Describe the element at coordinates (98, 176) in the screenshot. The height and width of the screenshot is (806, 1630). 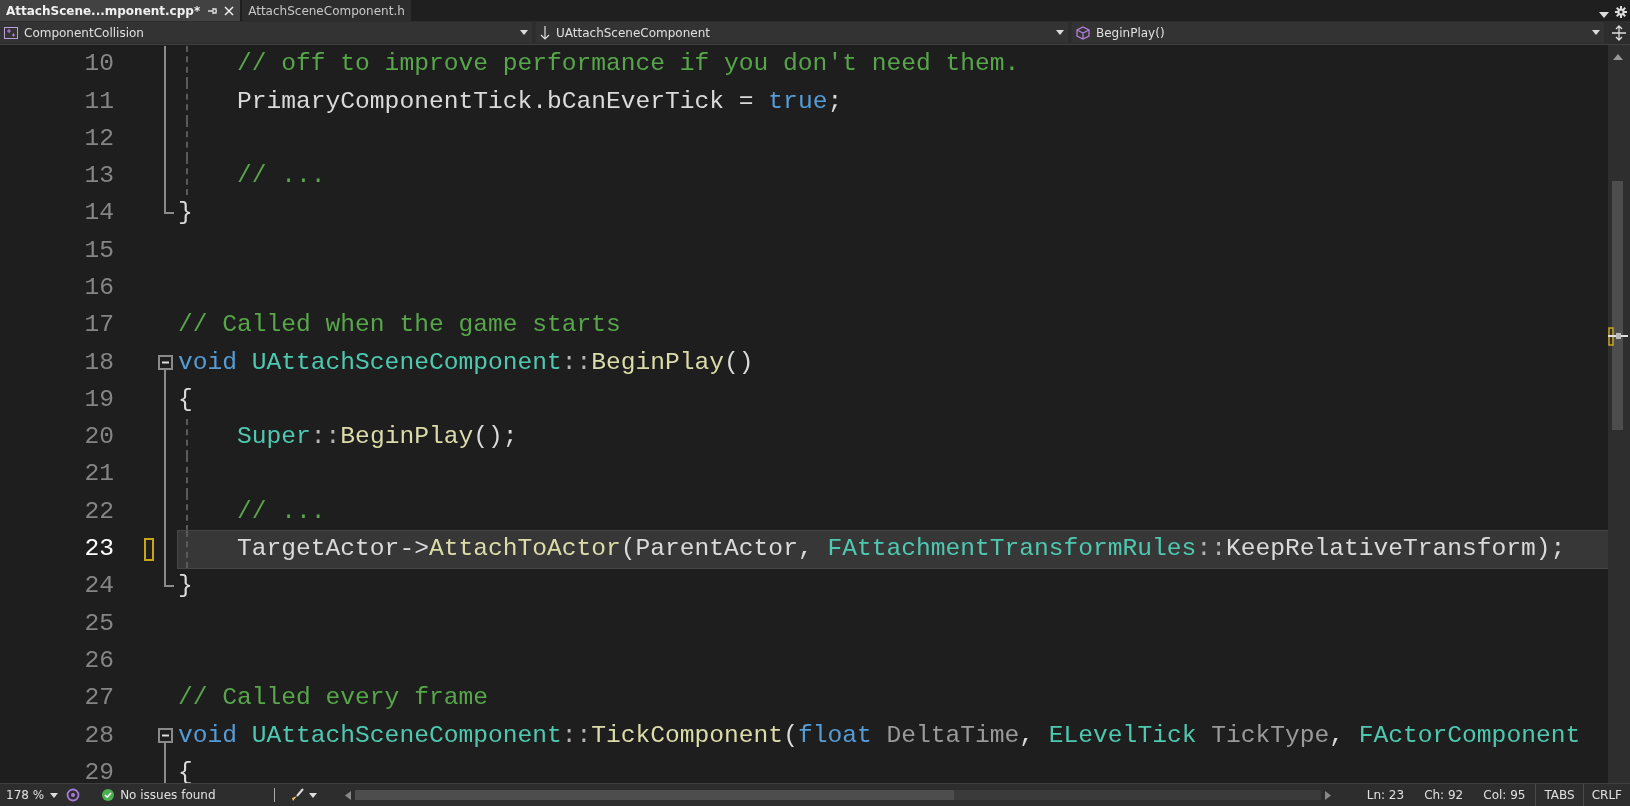
I see `line-number: 13` at that location.